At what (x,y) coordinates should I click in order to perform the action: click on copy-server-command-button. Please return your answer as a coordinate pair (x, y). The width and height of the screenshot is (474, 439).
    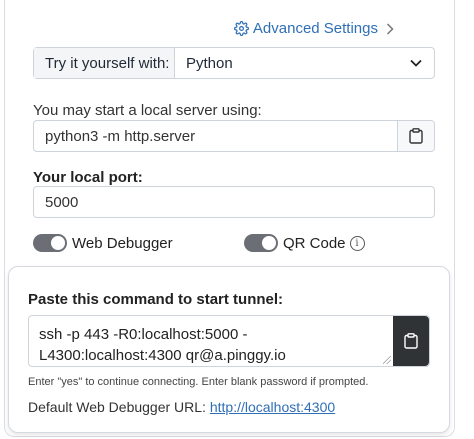
    Looking at the image, I should click on (415, 136).